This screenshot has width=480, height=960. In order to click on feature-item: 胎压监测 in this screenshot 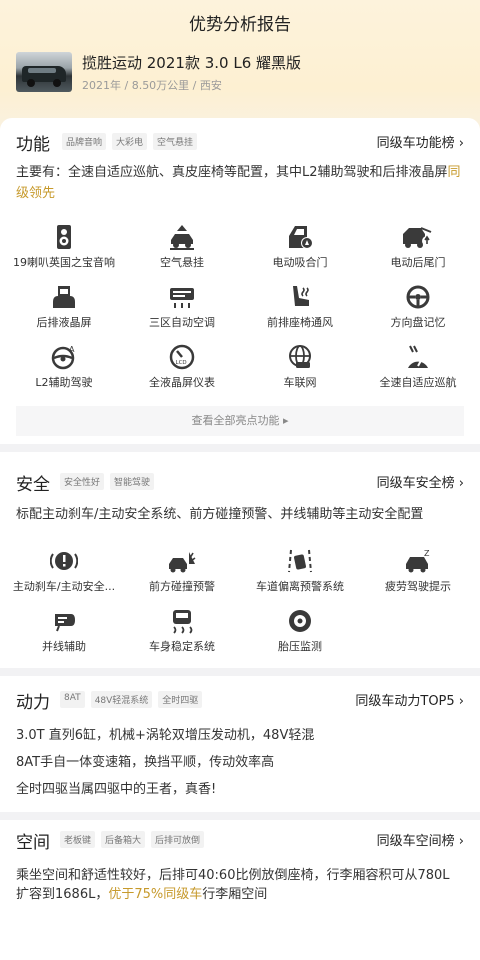, I will do `click(300, 636)`.